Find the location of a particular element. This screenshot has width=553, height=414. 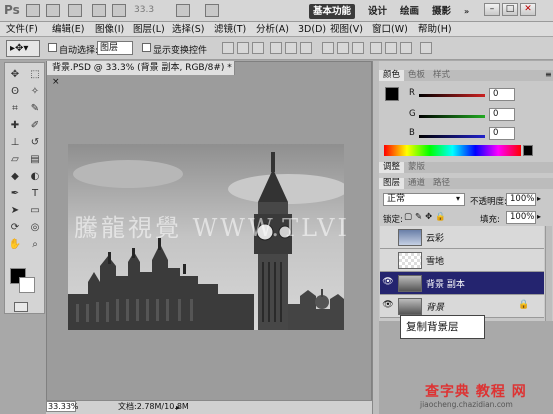

align-left-icon is located at coordinates (276, 48).